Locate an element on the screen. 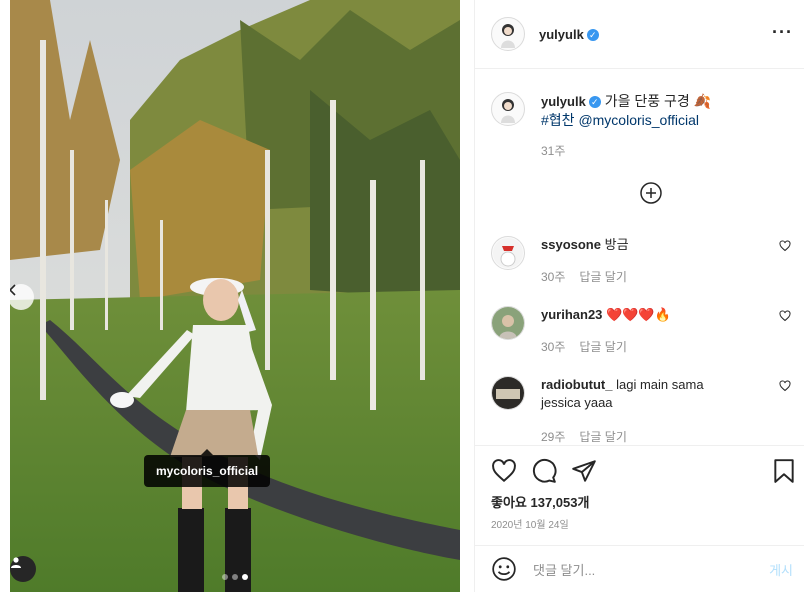 The image size is (804, 593). author-name-row: yulyulk ✓ is located at coordinates (569, 35).